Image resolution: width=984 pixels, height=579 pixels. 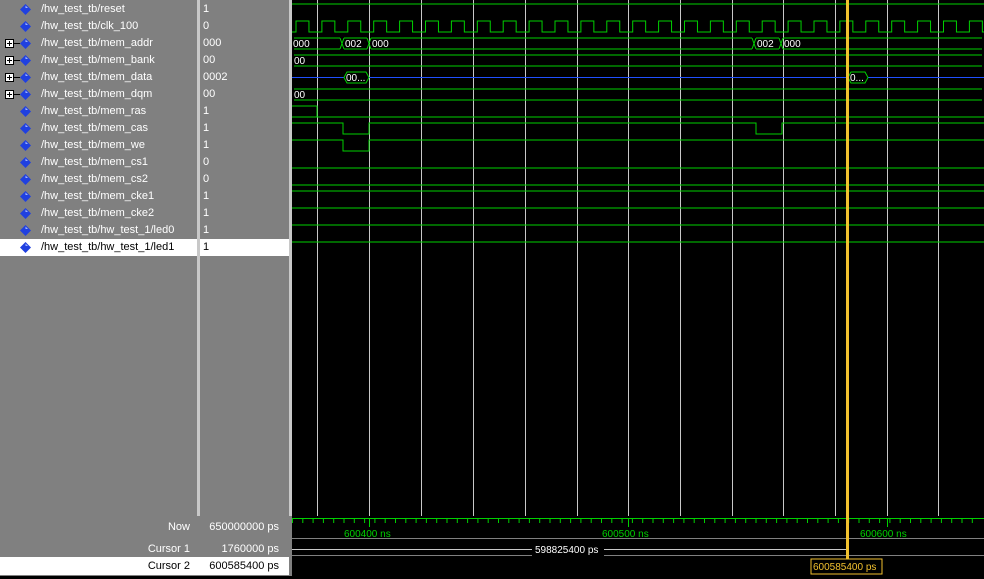 I want to click on cursor2-line-timeline, so click(x=847, y=538).